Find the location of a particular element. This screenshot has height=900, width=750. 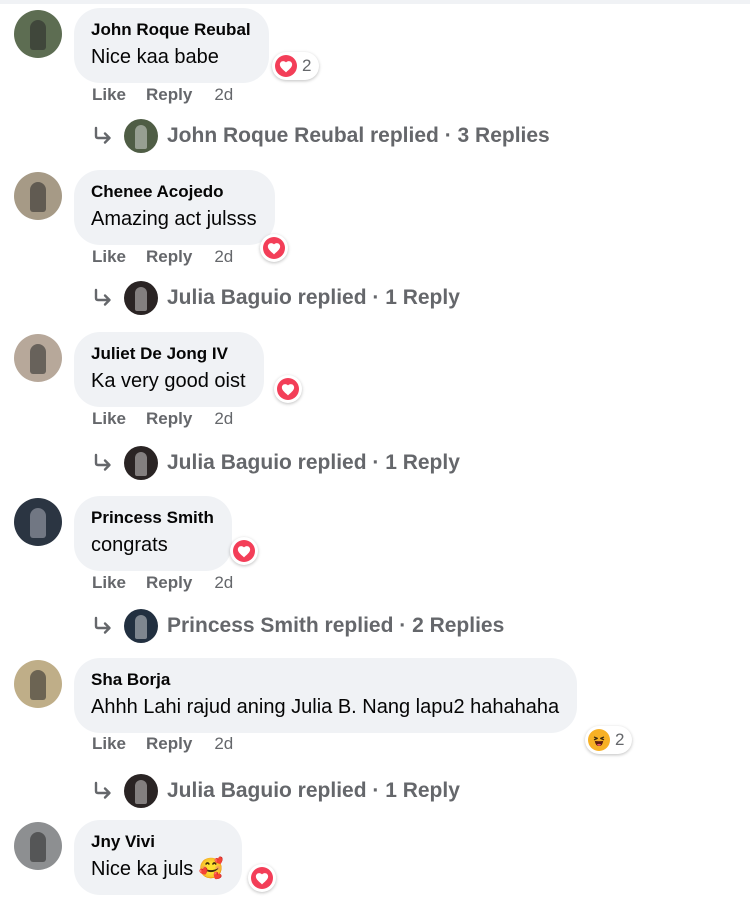

comment: Jny Vivi Nice ka juls 🥰 is located at coordinates (375, 856).